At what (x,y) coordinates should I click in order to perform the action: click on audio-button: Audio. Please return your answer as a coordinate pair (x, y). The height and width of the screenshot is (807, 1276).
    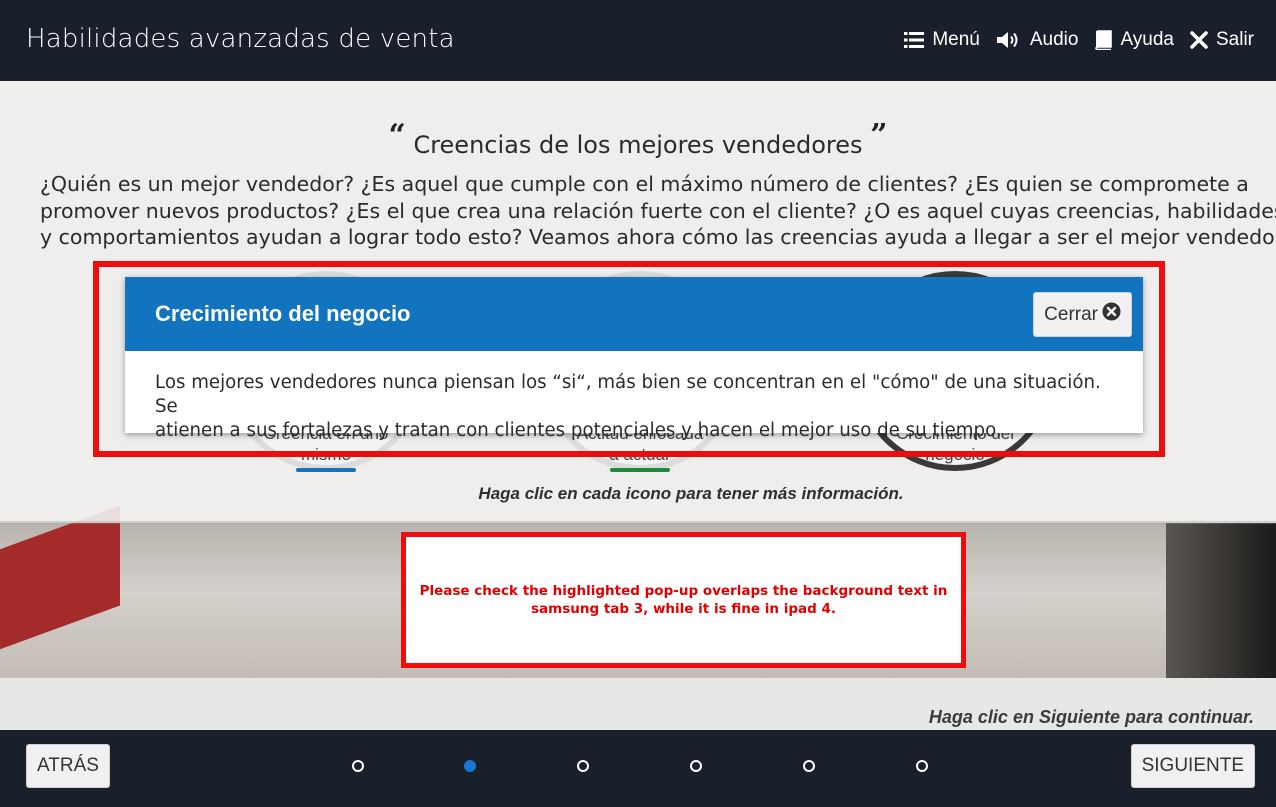
    Looking at the image, I should click on (1037, 40).